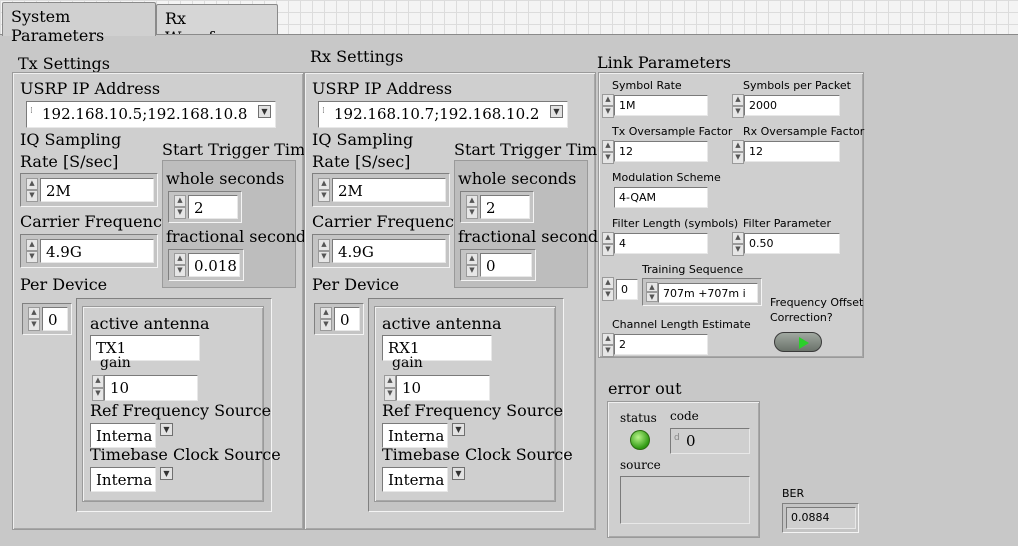 The image size is (1018, 546). Describe the element at coordinates (356, 284) in the screenshot. I see `rx-per-device-label: Per Device` at that location.